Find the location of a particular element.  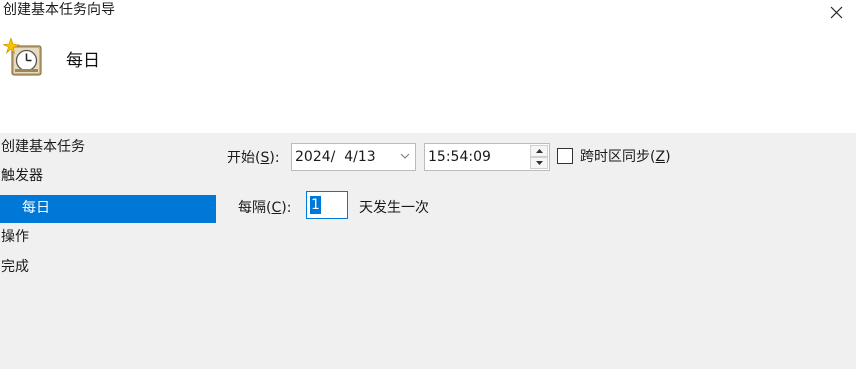

caret-down-icon is located at coordinates (539, 163).